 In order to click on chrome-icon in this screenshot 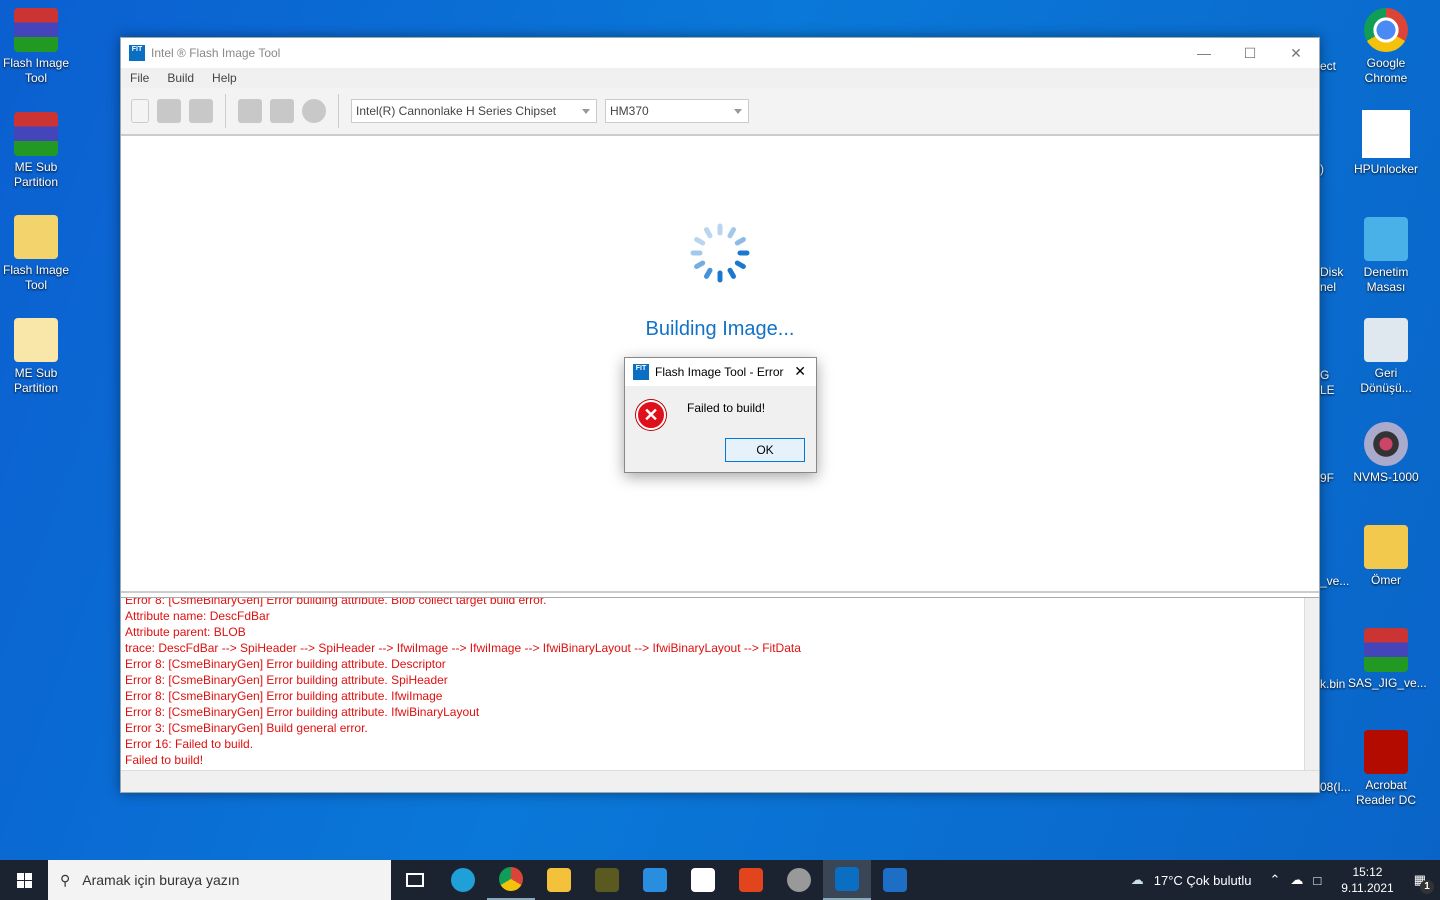, I will do `click(511, 880)`.